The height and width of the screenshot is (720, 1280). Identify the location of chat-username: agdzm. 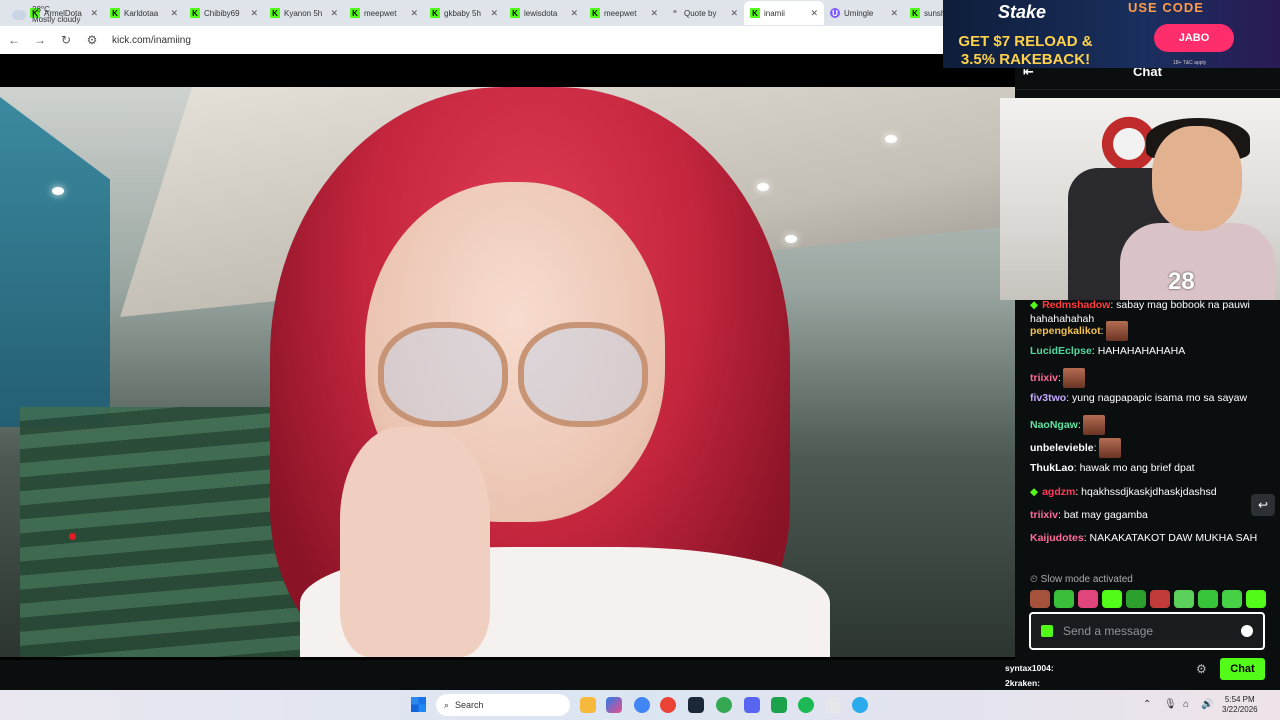
(1058, 492).